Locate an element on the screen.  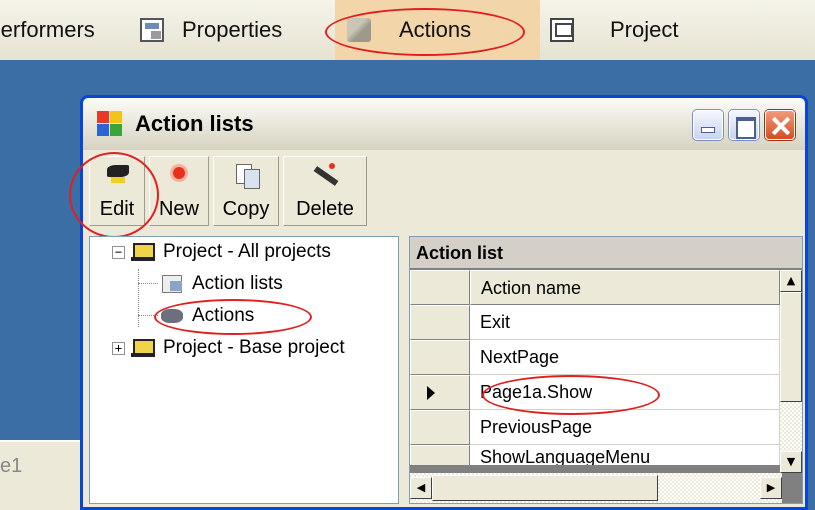
tree-item-all-projects: − Project - All projects is located at coordinates (221, 252).